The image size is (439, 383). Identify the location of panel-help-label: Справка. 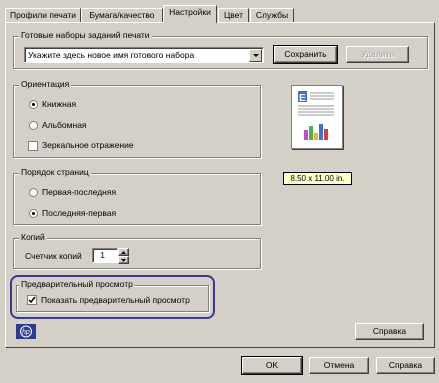
(389, 331).